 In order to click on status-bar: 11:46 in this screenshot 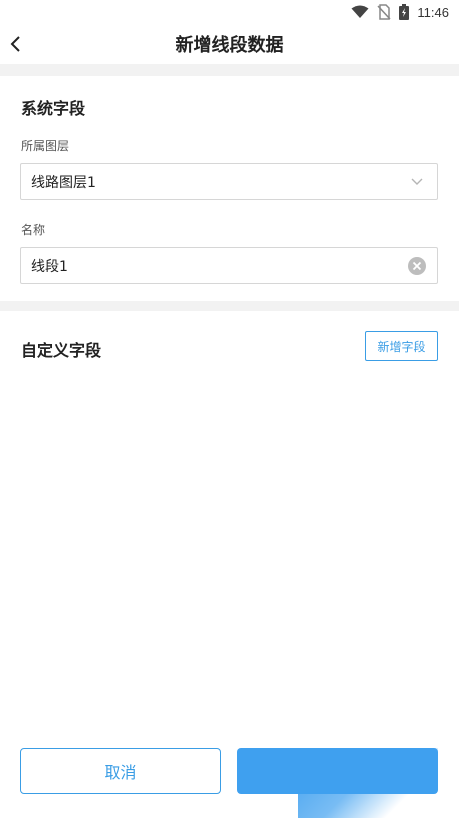, I will do `click(229, 12)`.